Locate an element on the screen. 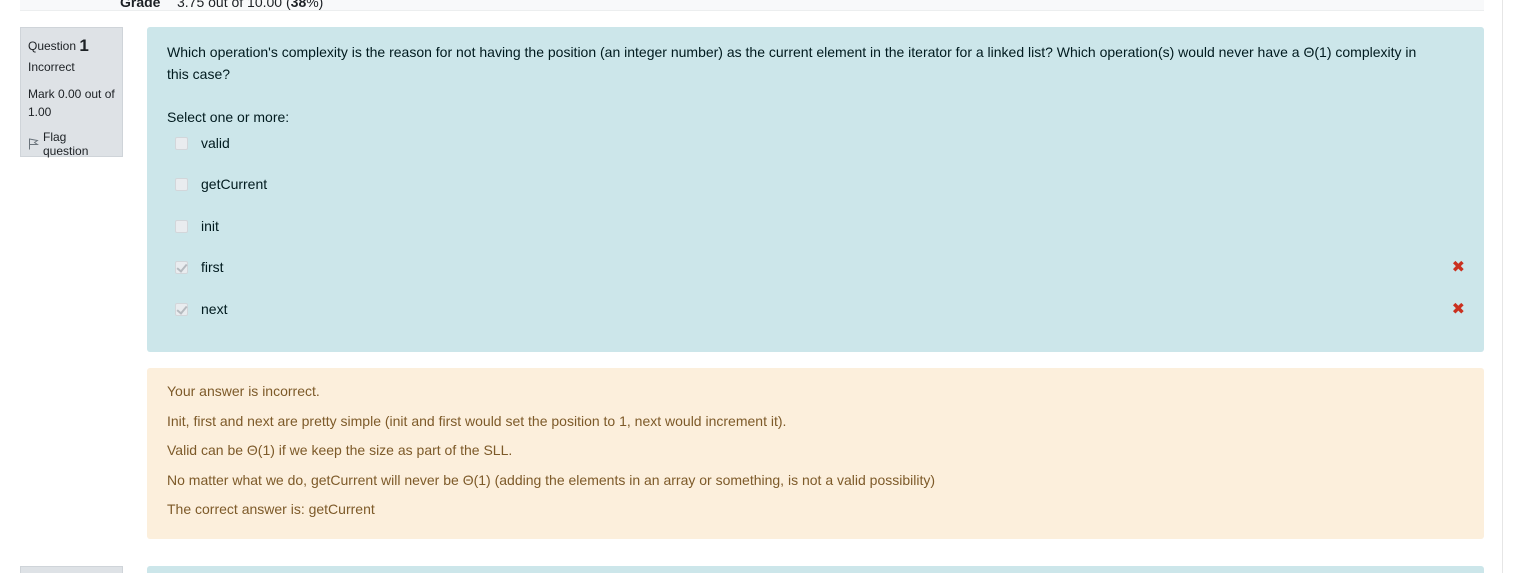 The image size is (1522, 573). next-question-formulation is located at coordinates (815, 569).